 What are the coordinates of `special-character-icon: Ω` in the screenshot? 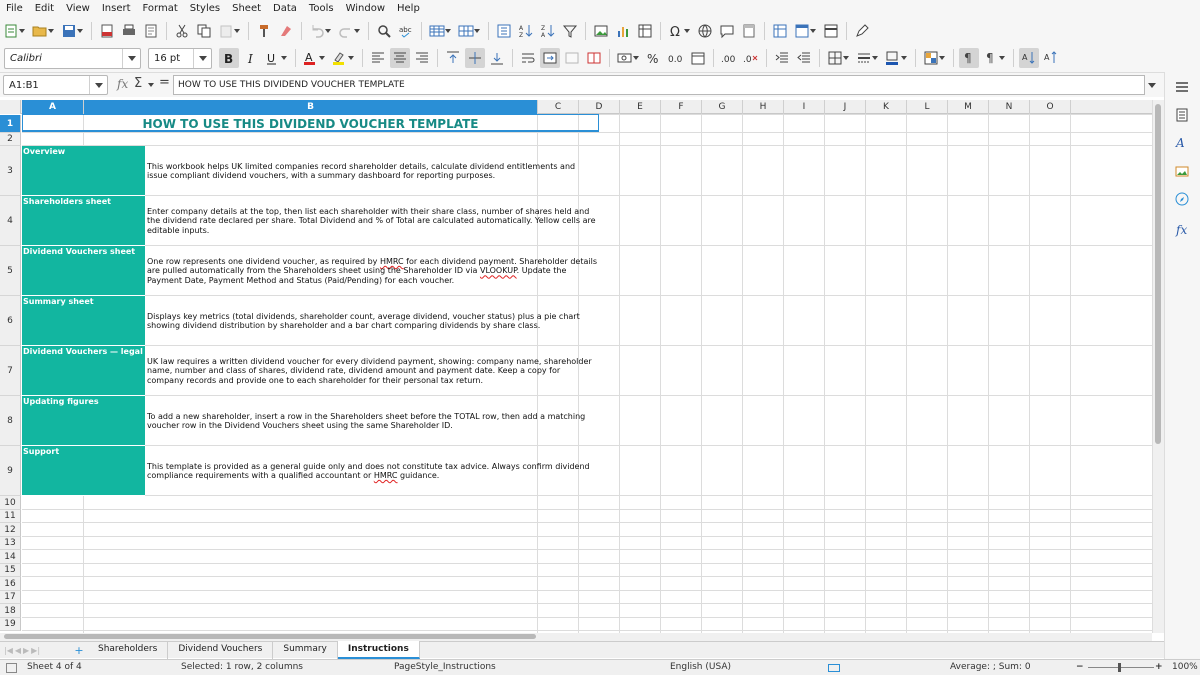 It's located at (679, 31).